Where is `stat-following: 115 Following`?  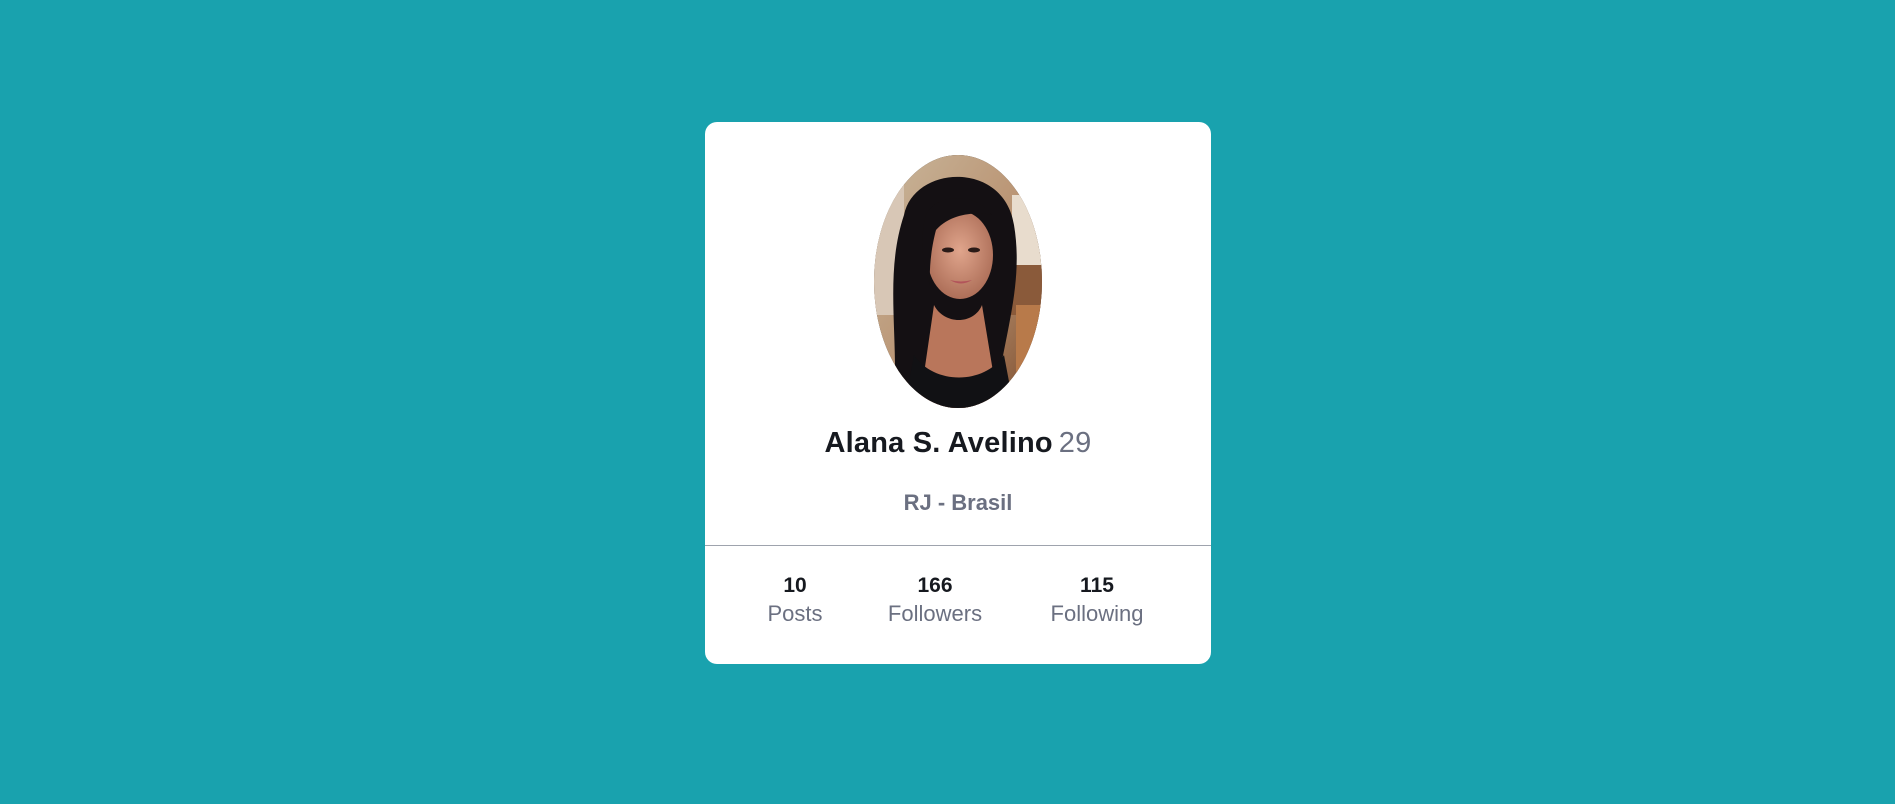 stat-following: 115 Following is located at coordinates (1097, 600).